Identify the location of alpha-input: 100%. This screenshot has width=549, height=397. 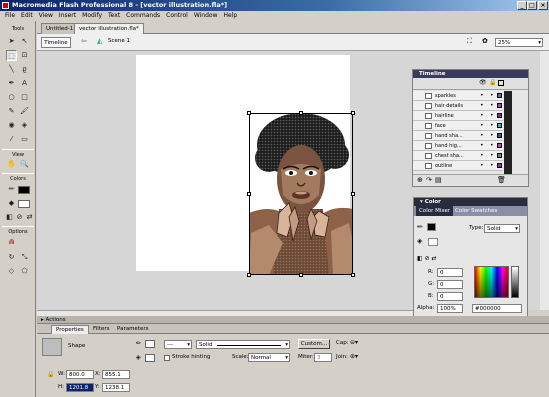
(450, 308).